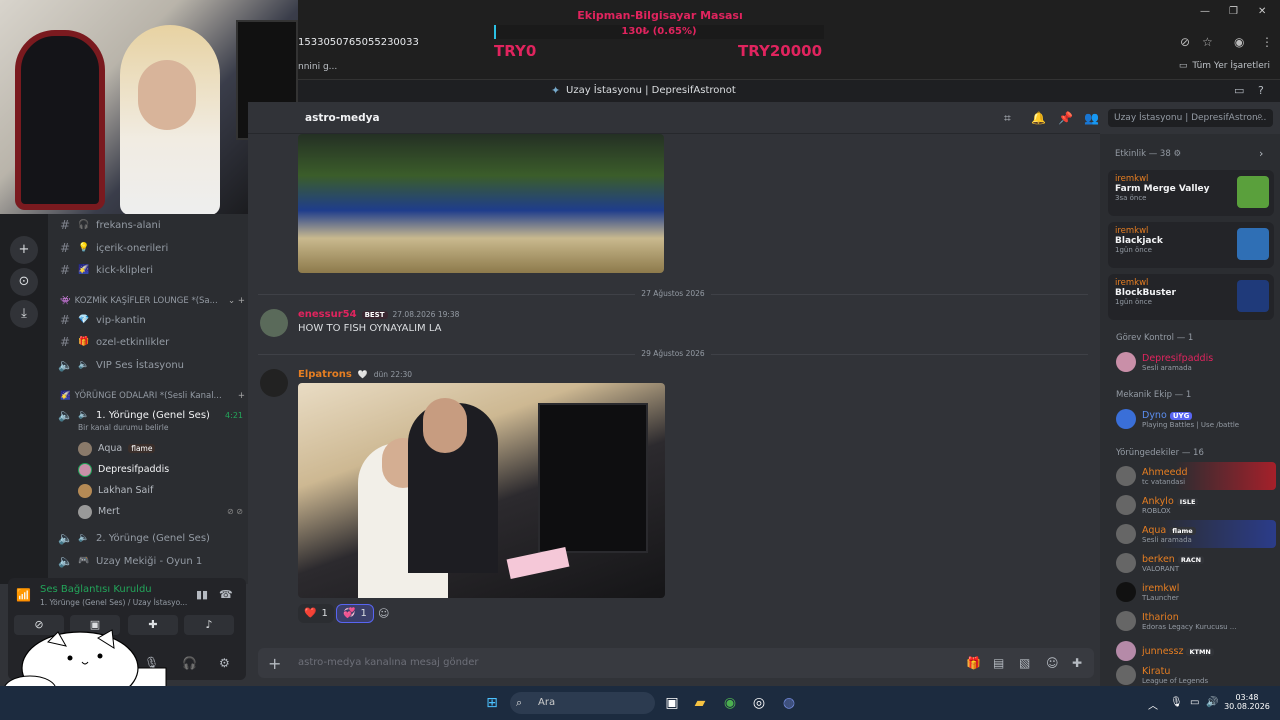  What do you see at coordinates (1262, 11) in the screenshot?
I see `close-icon: ✕` at bounding box center [1262, 11].